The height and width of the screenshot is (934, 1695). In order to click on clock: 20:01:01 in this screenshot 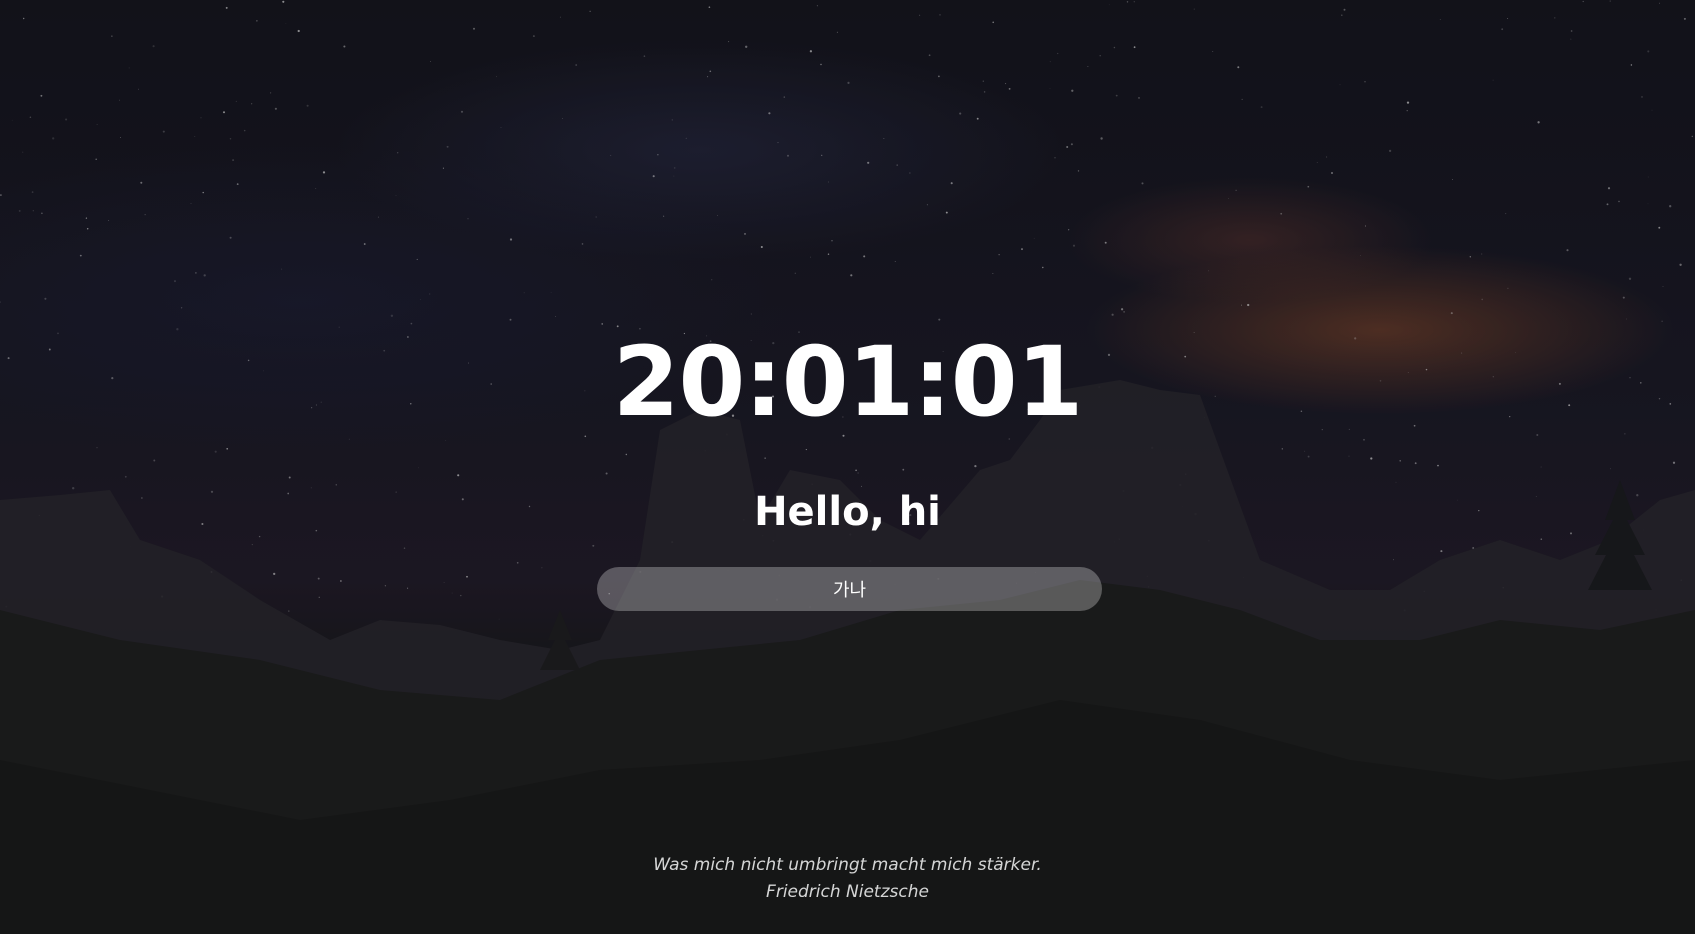, I will do `click(848, 382)`.